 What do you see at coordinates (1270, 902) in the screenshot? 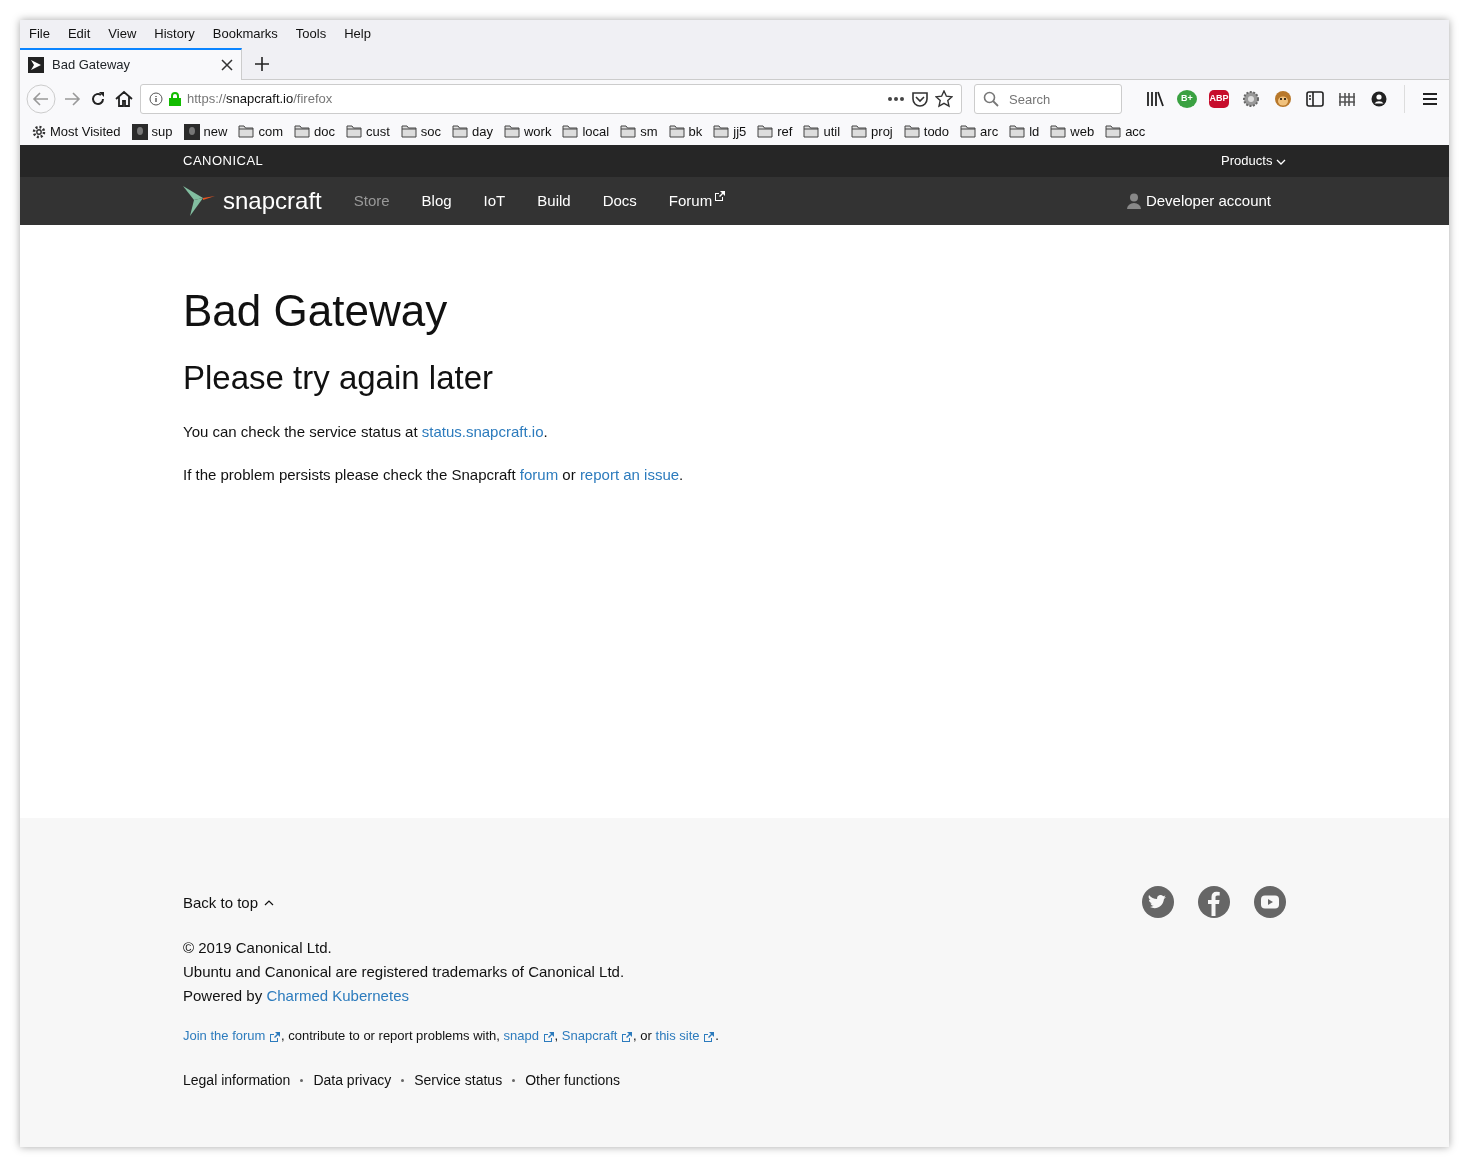
I see `play-icon` at bounding box center [1270, 902].